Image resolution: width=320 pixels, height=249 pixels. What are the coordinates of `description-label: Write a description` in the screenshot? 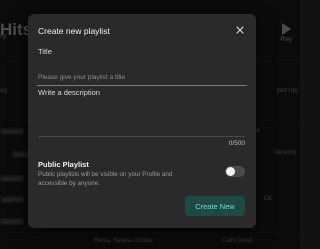 It's located at (69, 92).